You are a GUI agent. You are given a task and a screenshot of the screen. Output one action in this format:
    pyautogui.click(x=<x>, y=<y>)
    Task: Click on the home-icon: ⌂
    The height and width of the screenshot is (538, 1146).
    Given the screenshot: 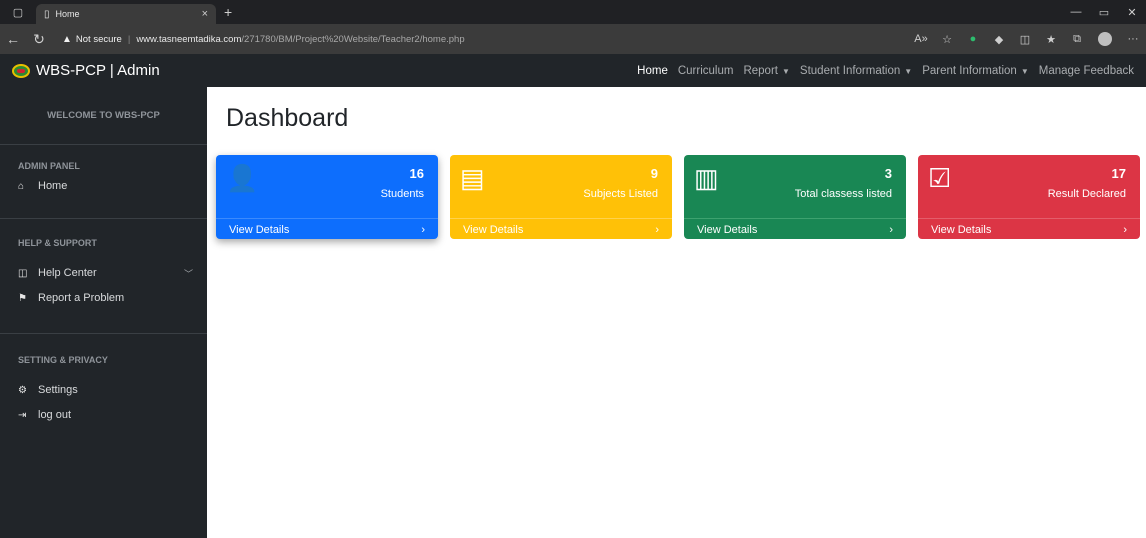 What is the action you would take?
    pyautogui.click(x=21, y=186)
    